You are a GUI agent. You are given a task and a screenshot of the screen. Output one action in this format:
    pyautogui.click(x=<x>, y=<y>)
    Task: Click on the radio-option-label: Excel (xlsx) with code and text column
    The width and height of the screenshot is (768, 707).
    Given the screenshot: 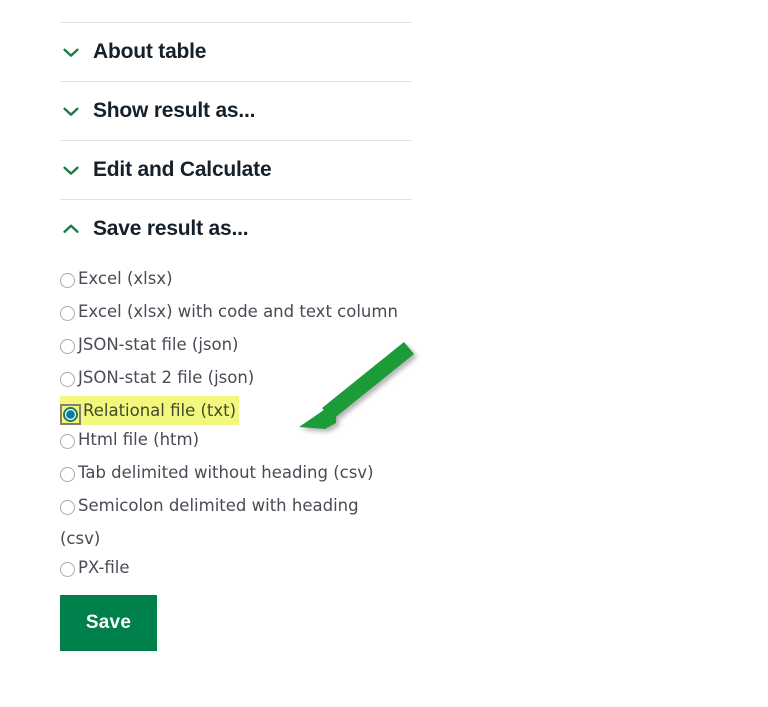 What is the action you would take?
    pyautogui.click(x=238, y=311)
    